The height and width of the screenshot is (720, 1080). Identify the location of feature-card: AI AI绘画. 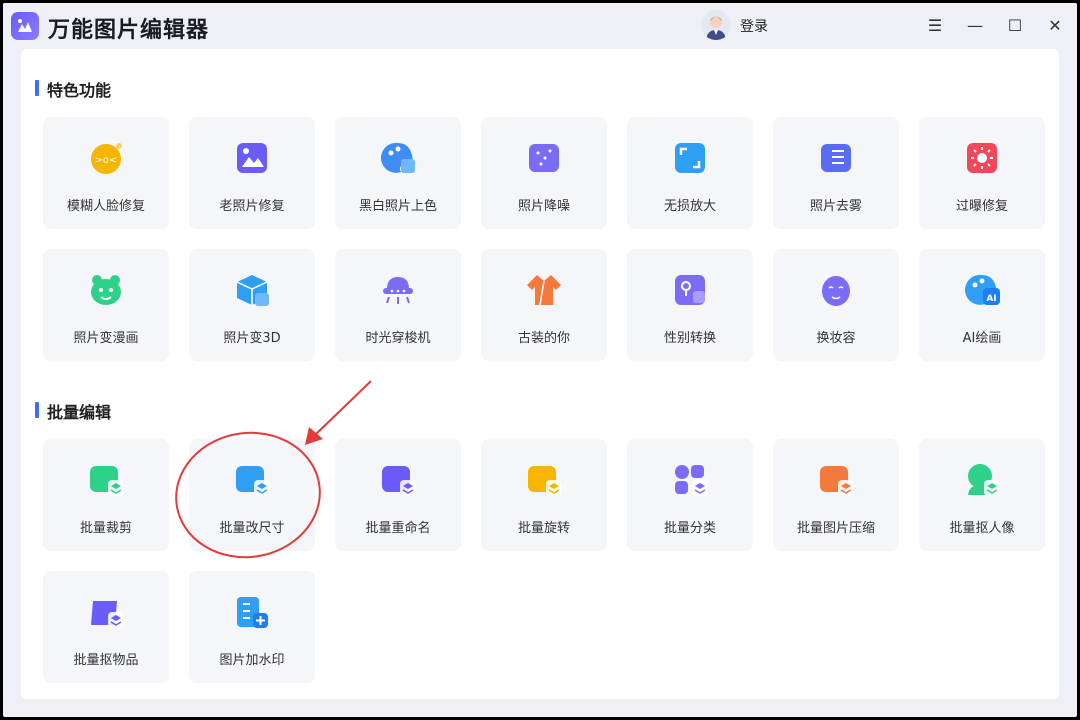
(982, 305).